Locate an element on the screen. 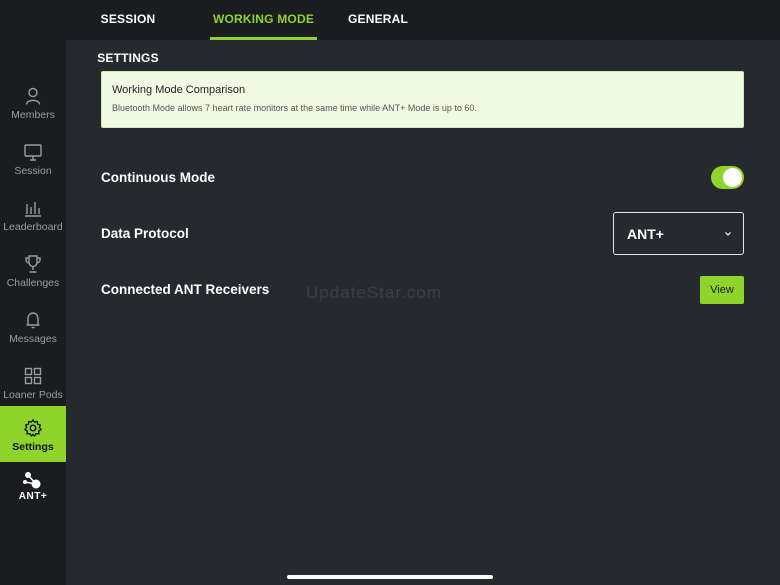 Image resolution: width=780 pixels, height=585 pixels. data-protocol-label: Data Protocol is located at coordinates (145, 233).